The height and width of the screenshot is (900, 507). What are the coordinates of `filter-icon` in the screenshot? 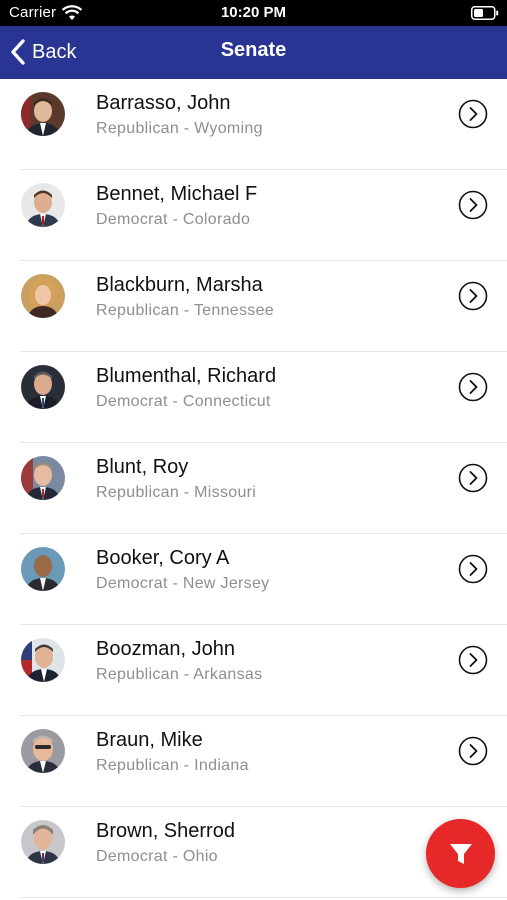 It's located at (460, 853).